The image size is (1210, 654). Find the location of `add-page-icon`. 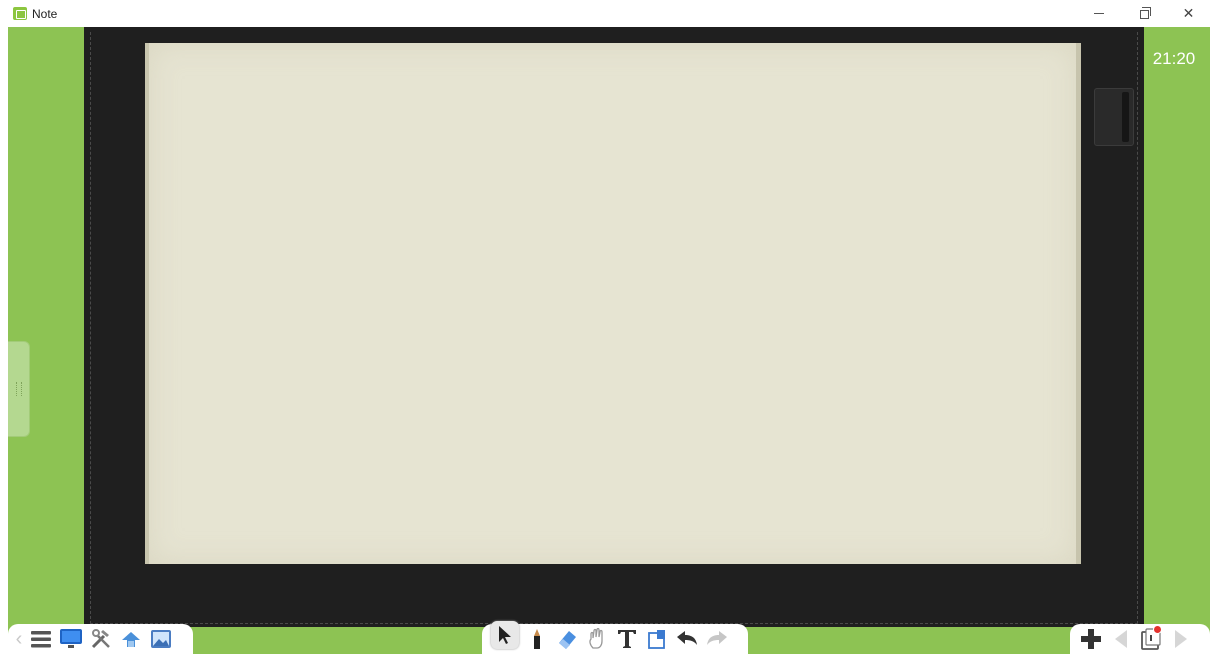

add-page-icon is located at coordinates (1091, 639).